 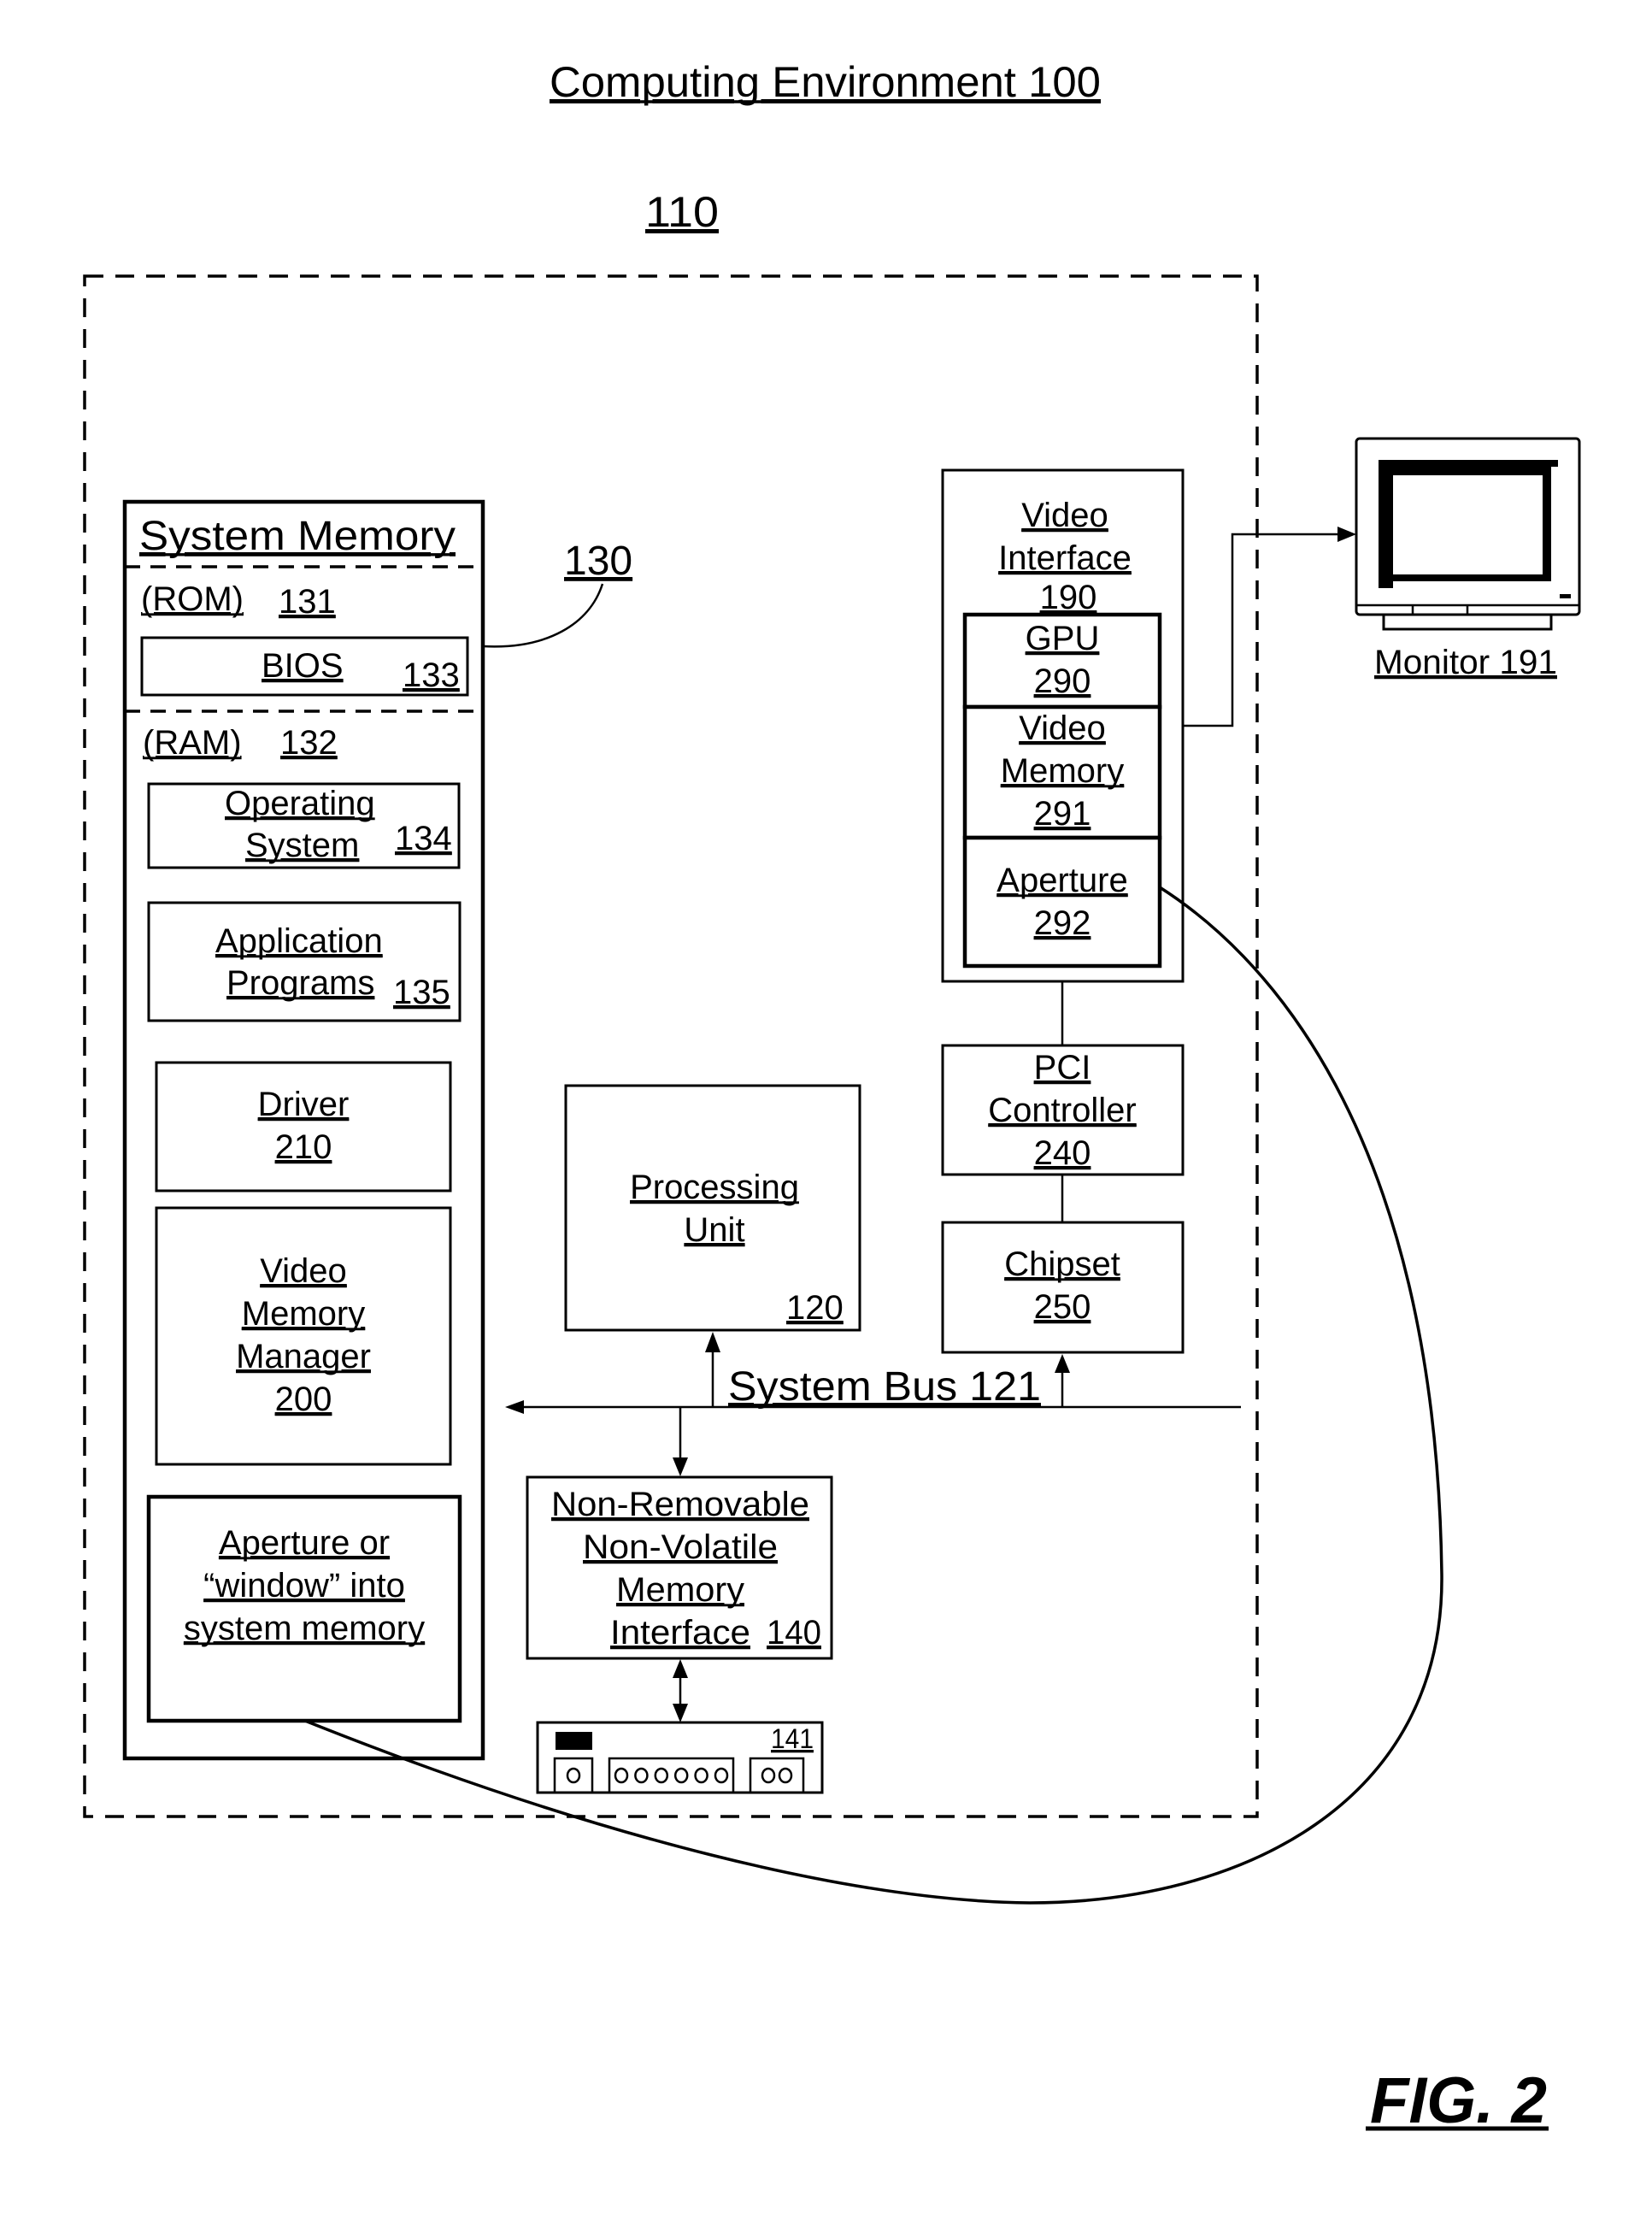 I want to click on processing-unit-block: Processing Unit 120, so click(x=712, y=1208).